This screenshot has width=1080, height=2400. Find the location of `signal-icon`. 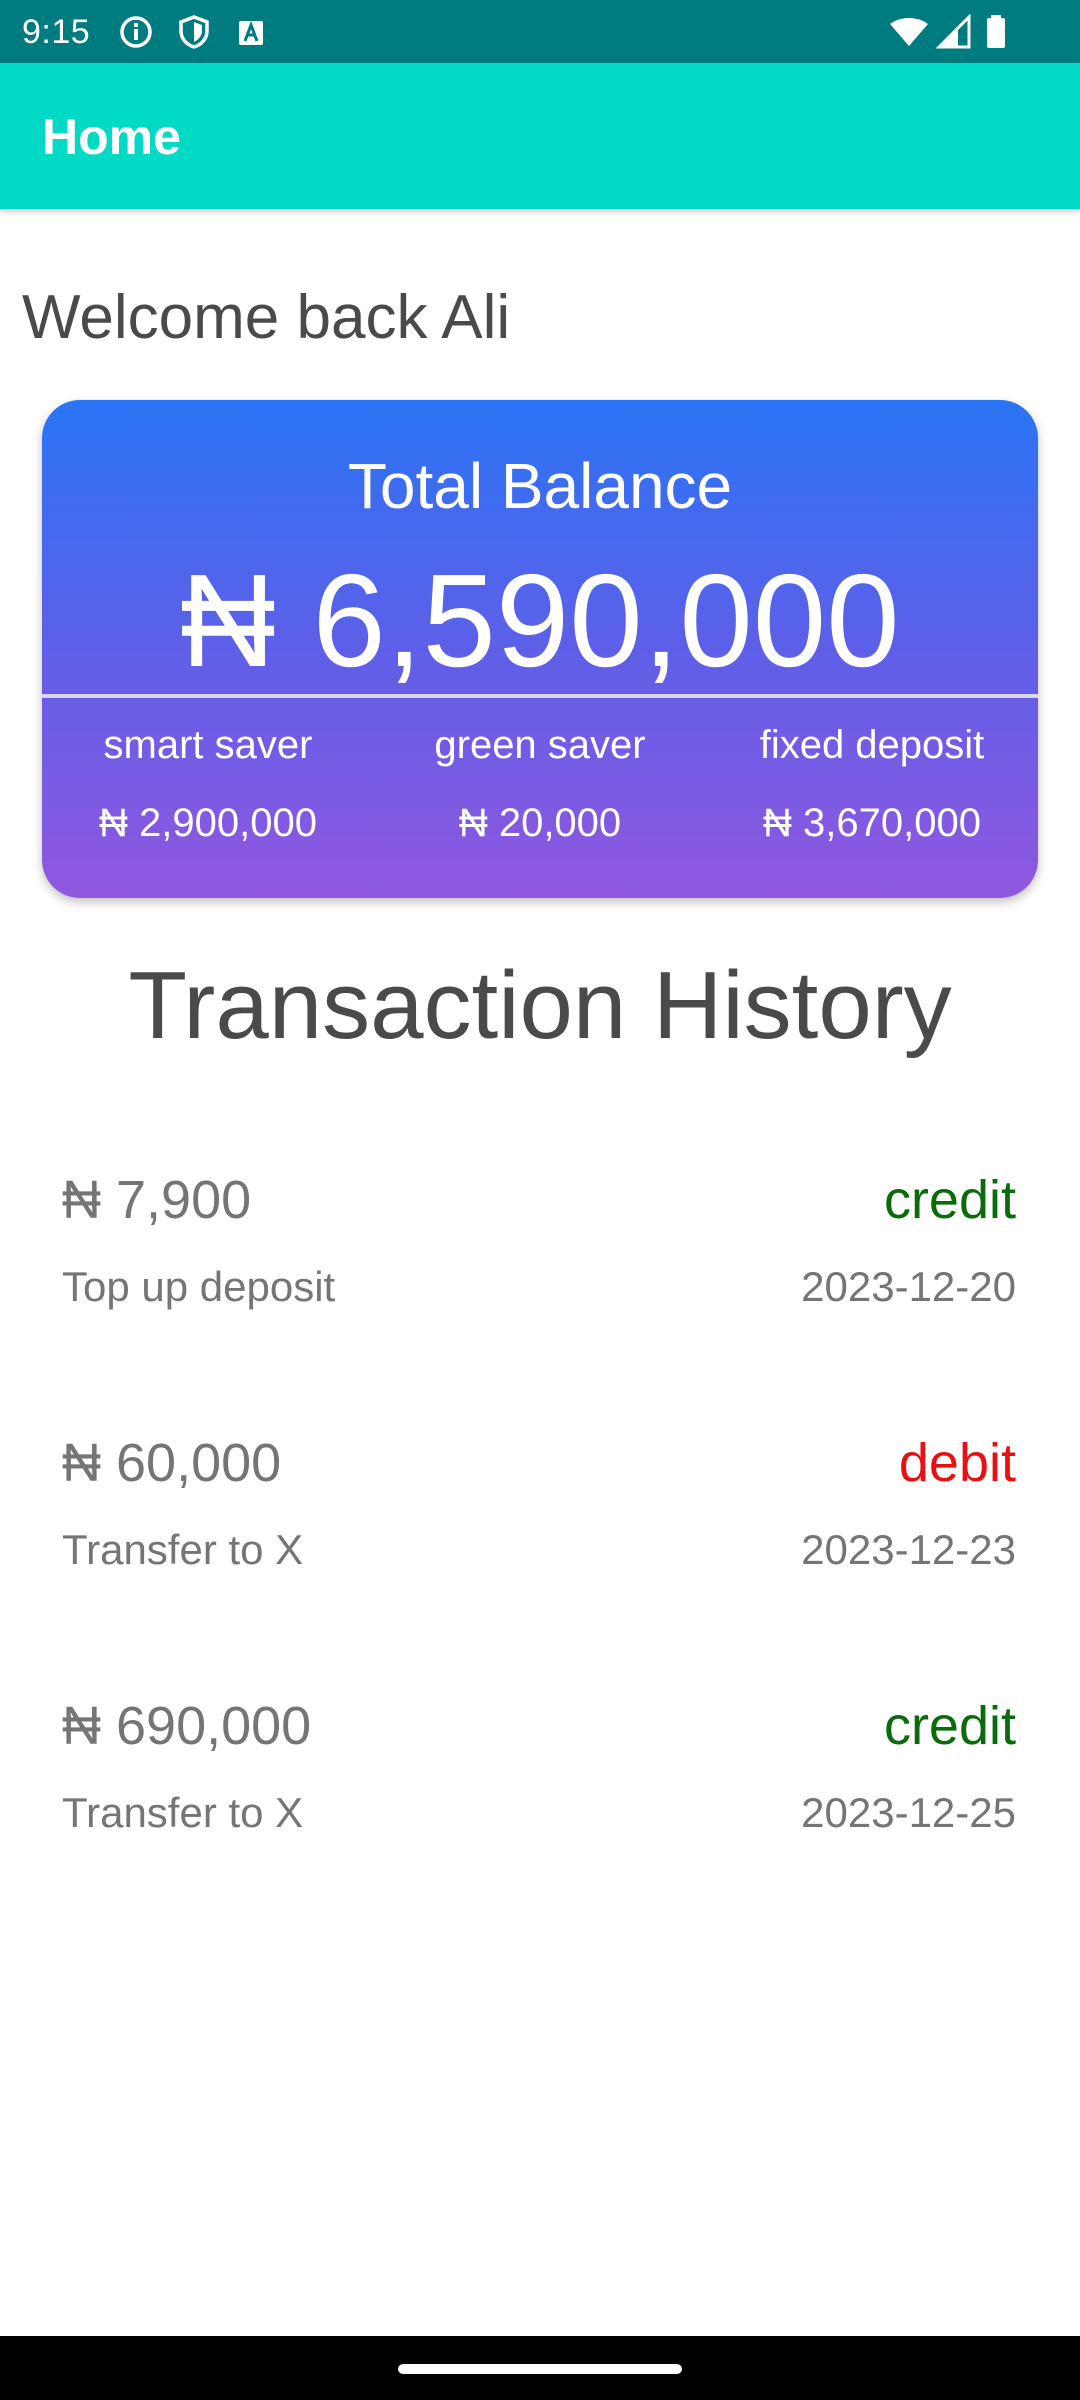

signal-icon is located at coordinates (953, 31).